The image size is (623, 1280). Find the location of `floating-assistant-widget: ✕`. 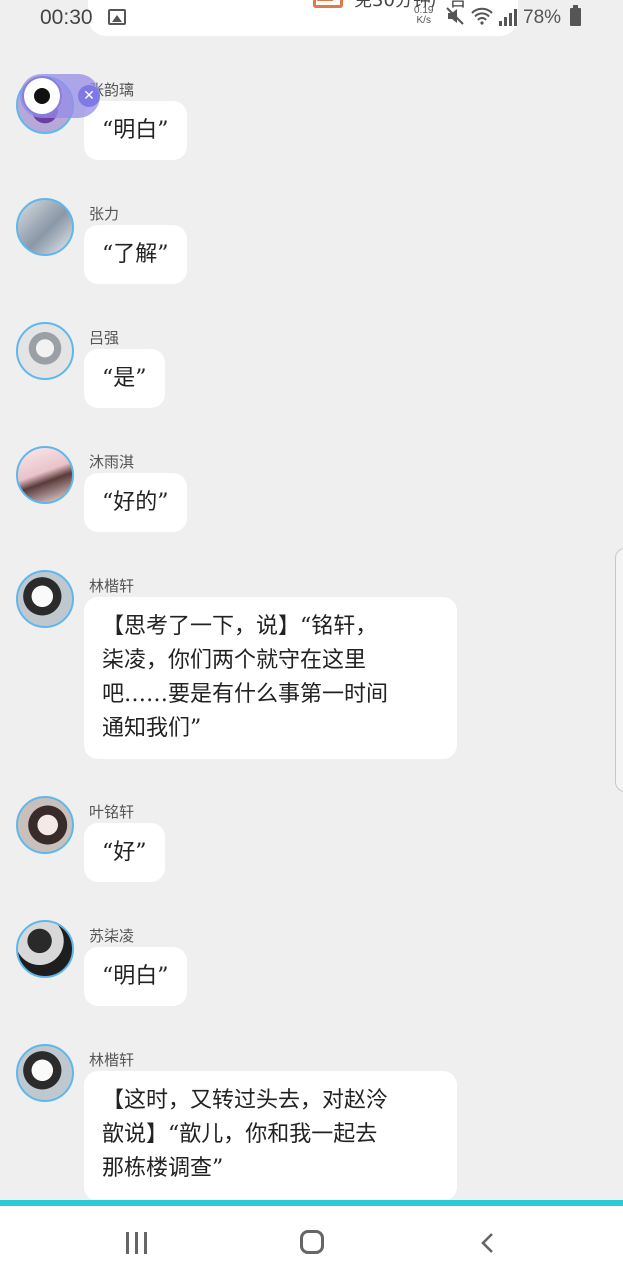

floating-assistant-widget: ✕ is located at coordinates (60, 96).